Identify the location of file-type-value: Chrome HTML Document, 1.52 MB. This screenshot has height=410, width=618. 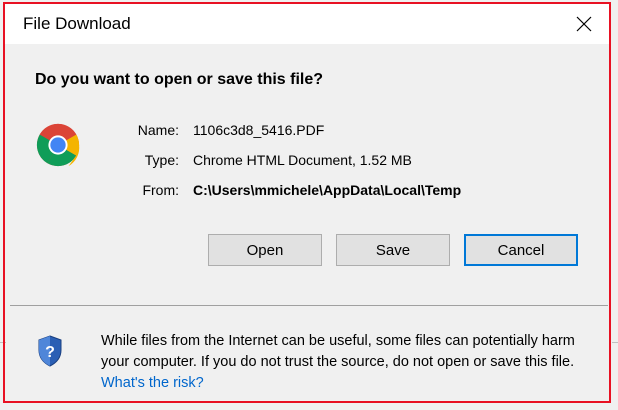
(302, 160).